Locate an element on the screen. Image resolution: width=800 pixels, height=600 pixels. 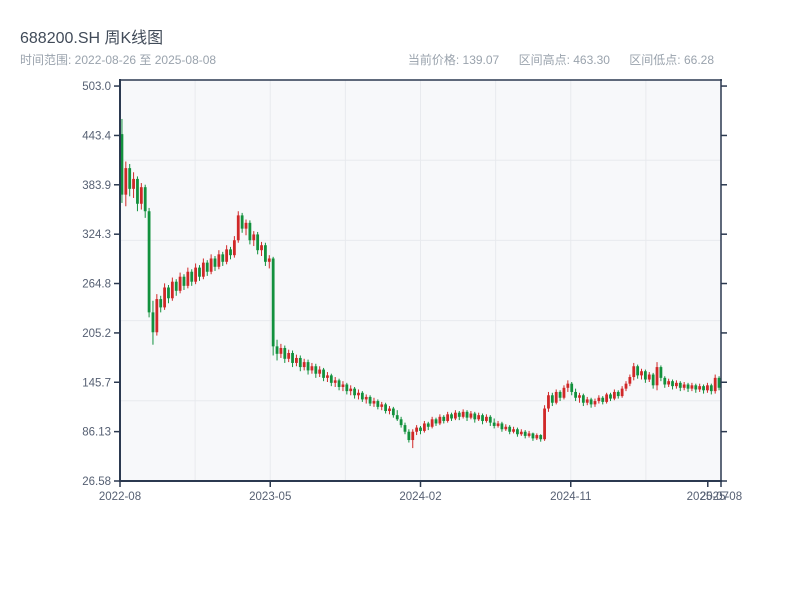
x-tick-label: 2022-08 is located at coordinates (120, 497).